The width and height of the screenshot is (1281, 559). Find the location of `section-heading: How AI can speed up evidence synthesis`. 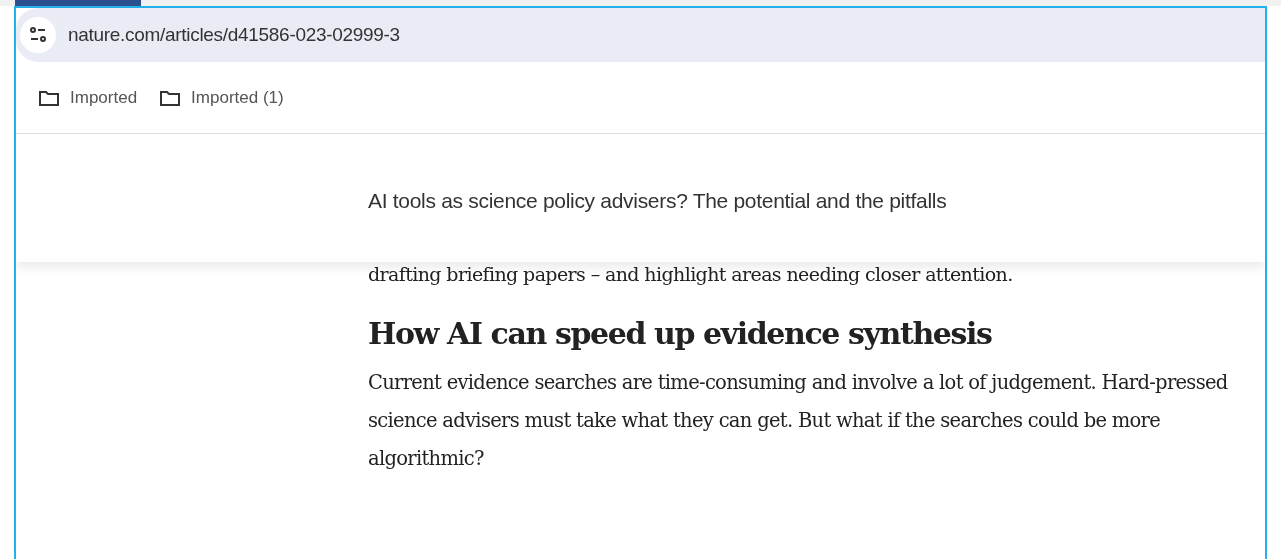

section-heading: How AI can speed up evidence synthesis is located at coordinates (680, 334).